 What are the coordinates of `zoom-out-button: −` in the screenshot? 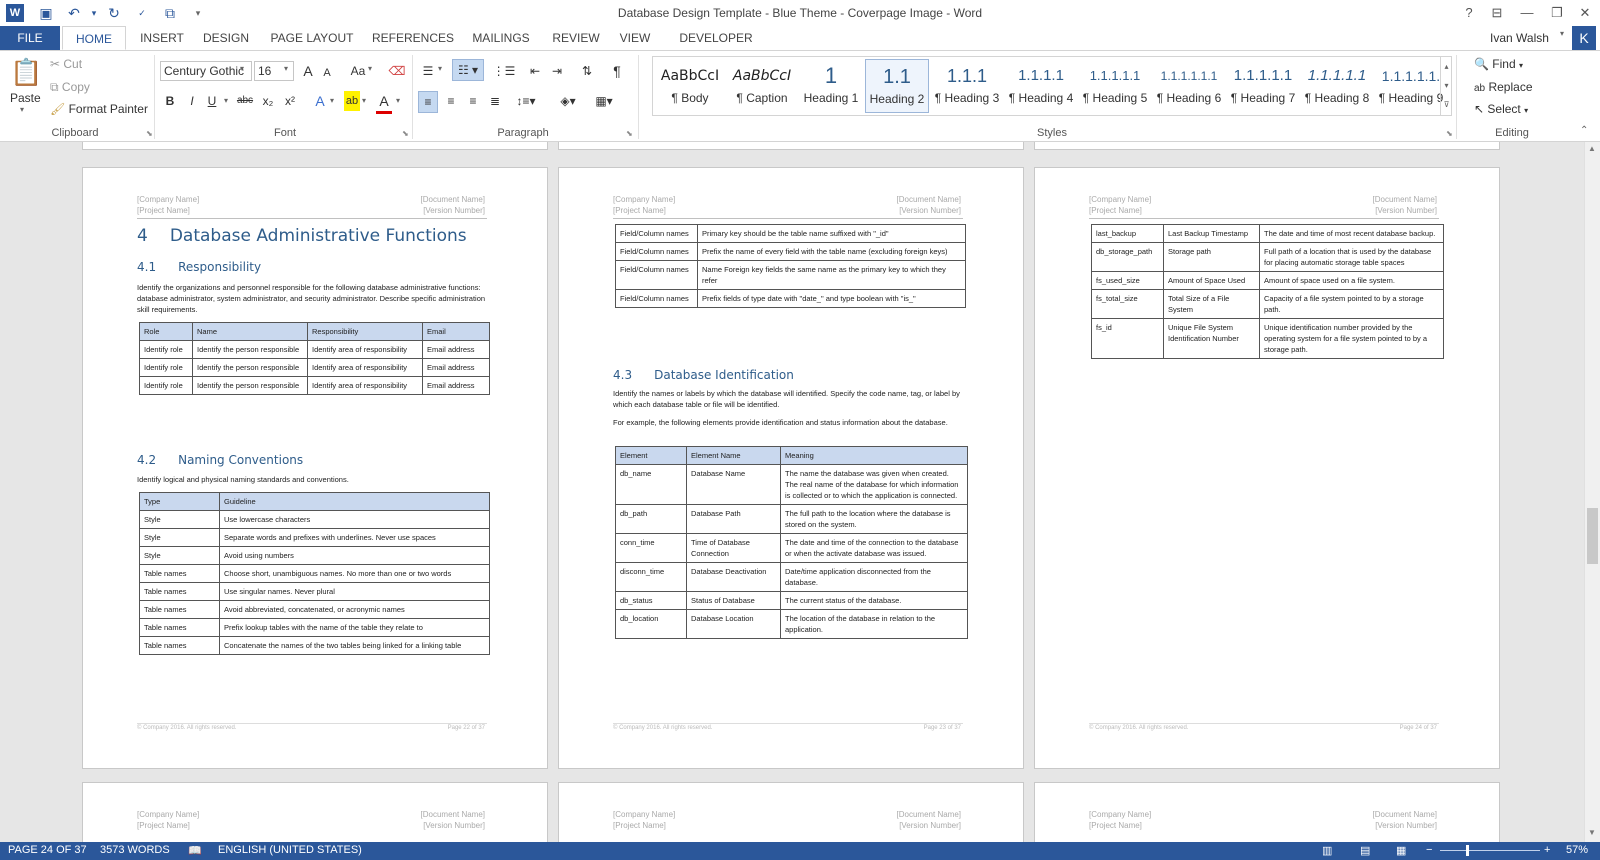 It's located at (1429, 850).